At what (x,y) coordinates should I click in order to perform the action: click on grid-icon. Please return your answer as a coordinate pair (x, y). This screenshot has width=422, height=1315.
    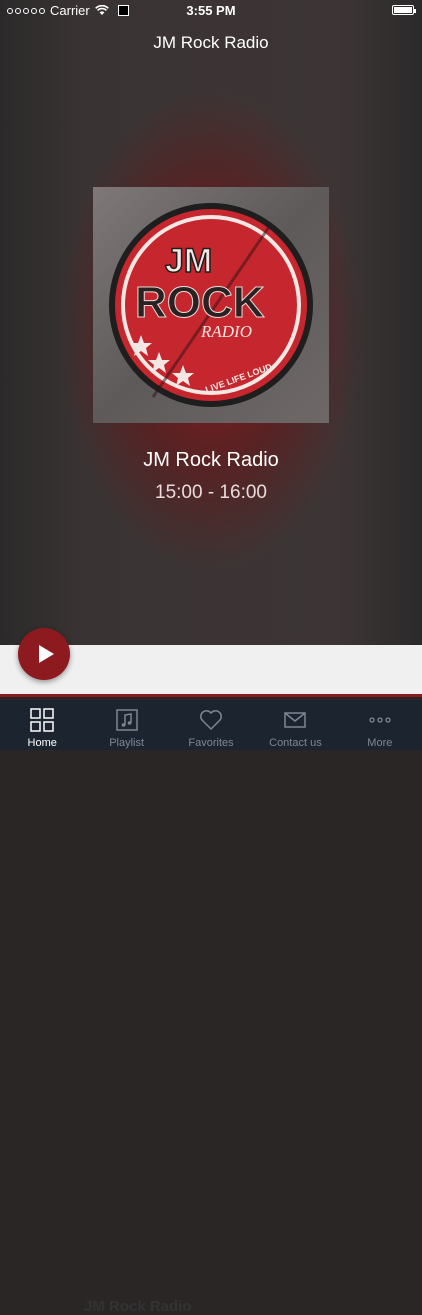
    Looking at the image, I should click on (42, 720).